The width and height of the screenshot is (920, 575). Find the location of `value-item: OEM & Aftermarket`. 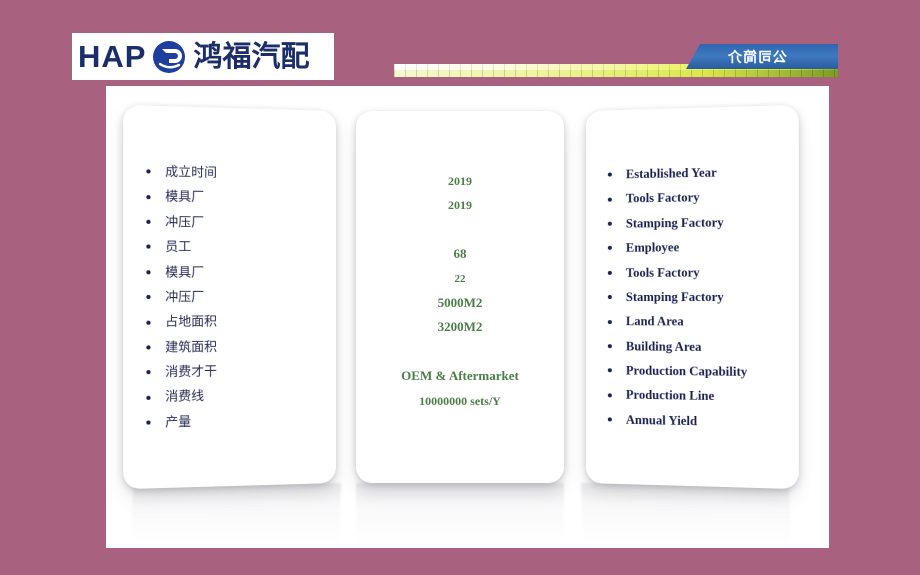

value-item: OEM & Aftermarket is located at coordinates (460, 376).